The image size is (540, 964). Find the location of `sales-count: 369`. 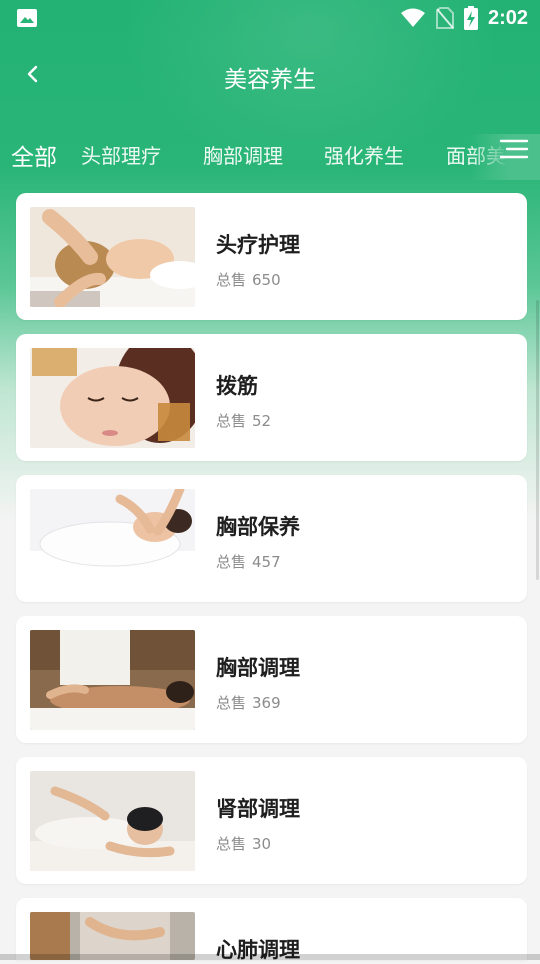

sales-count: 369 is located at coordinates (266, 703).